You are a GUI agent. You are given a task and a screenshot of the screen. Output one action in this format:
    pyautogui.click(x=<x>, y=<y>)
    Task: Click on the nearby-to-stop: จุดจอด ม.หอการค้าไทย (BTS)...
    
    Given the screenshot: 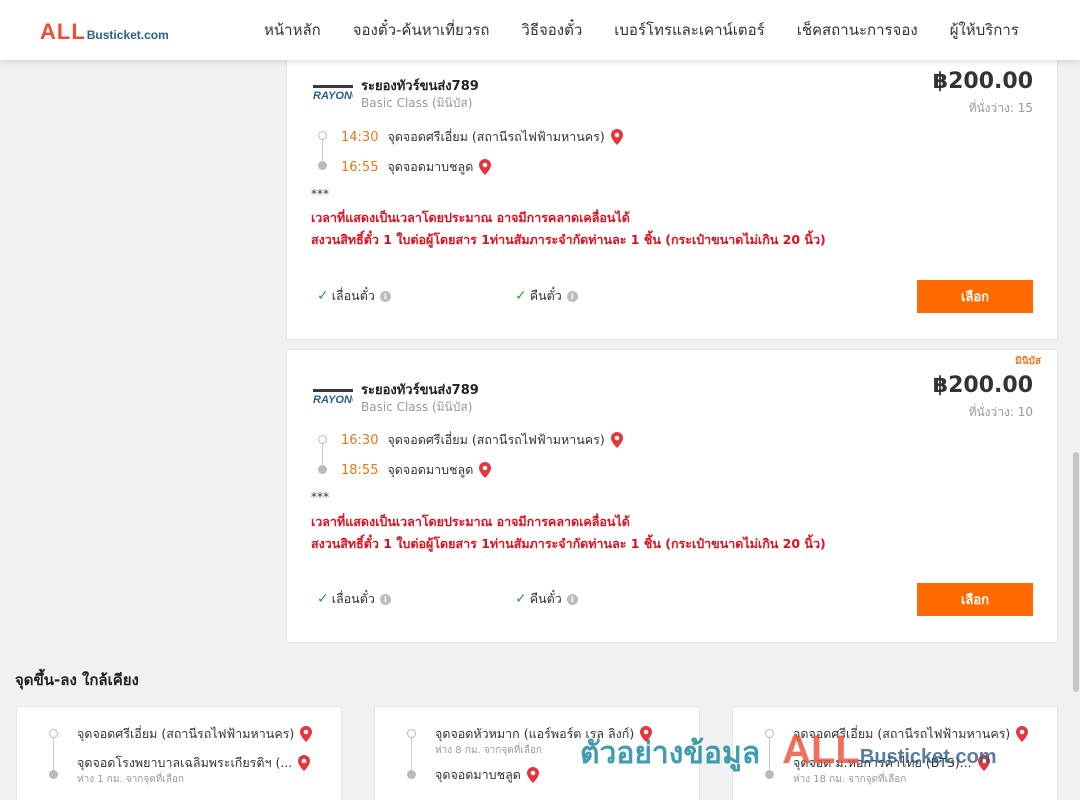 What is the action you would take?
    pyautogui.click(x=891, y=763)
    